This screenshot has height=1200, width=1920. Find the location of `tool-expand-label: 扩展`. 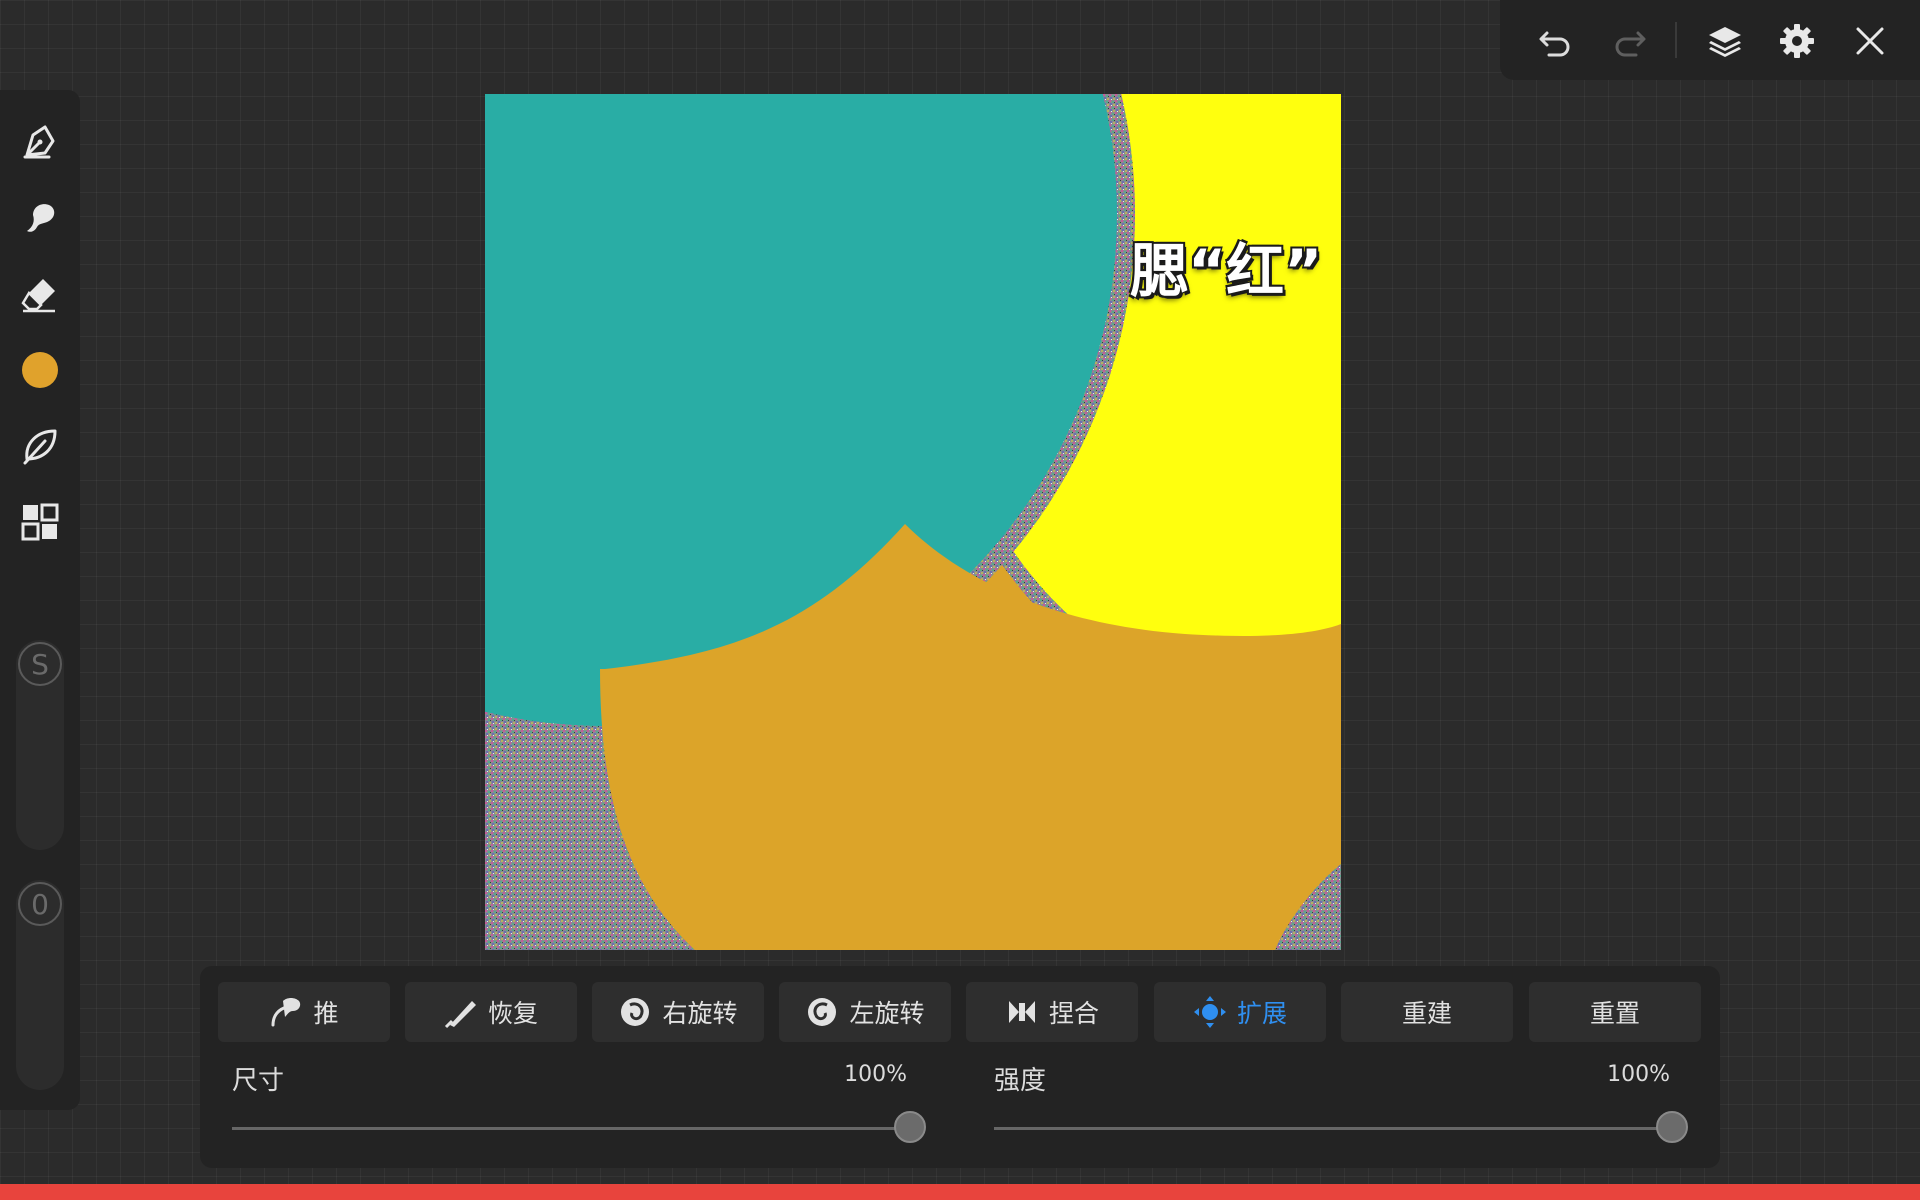

tool-expand-label: 扩展 is located at coordinates (1261, 1013).